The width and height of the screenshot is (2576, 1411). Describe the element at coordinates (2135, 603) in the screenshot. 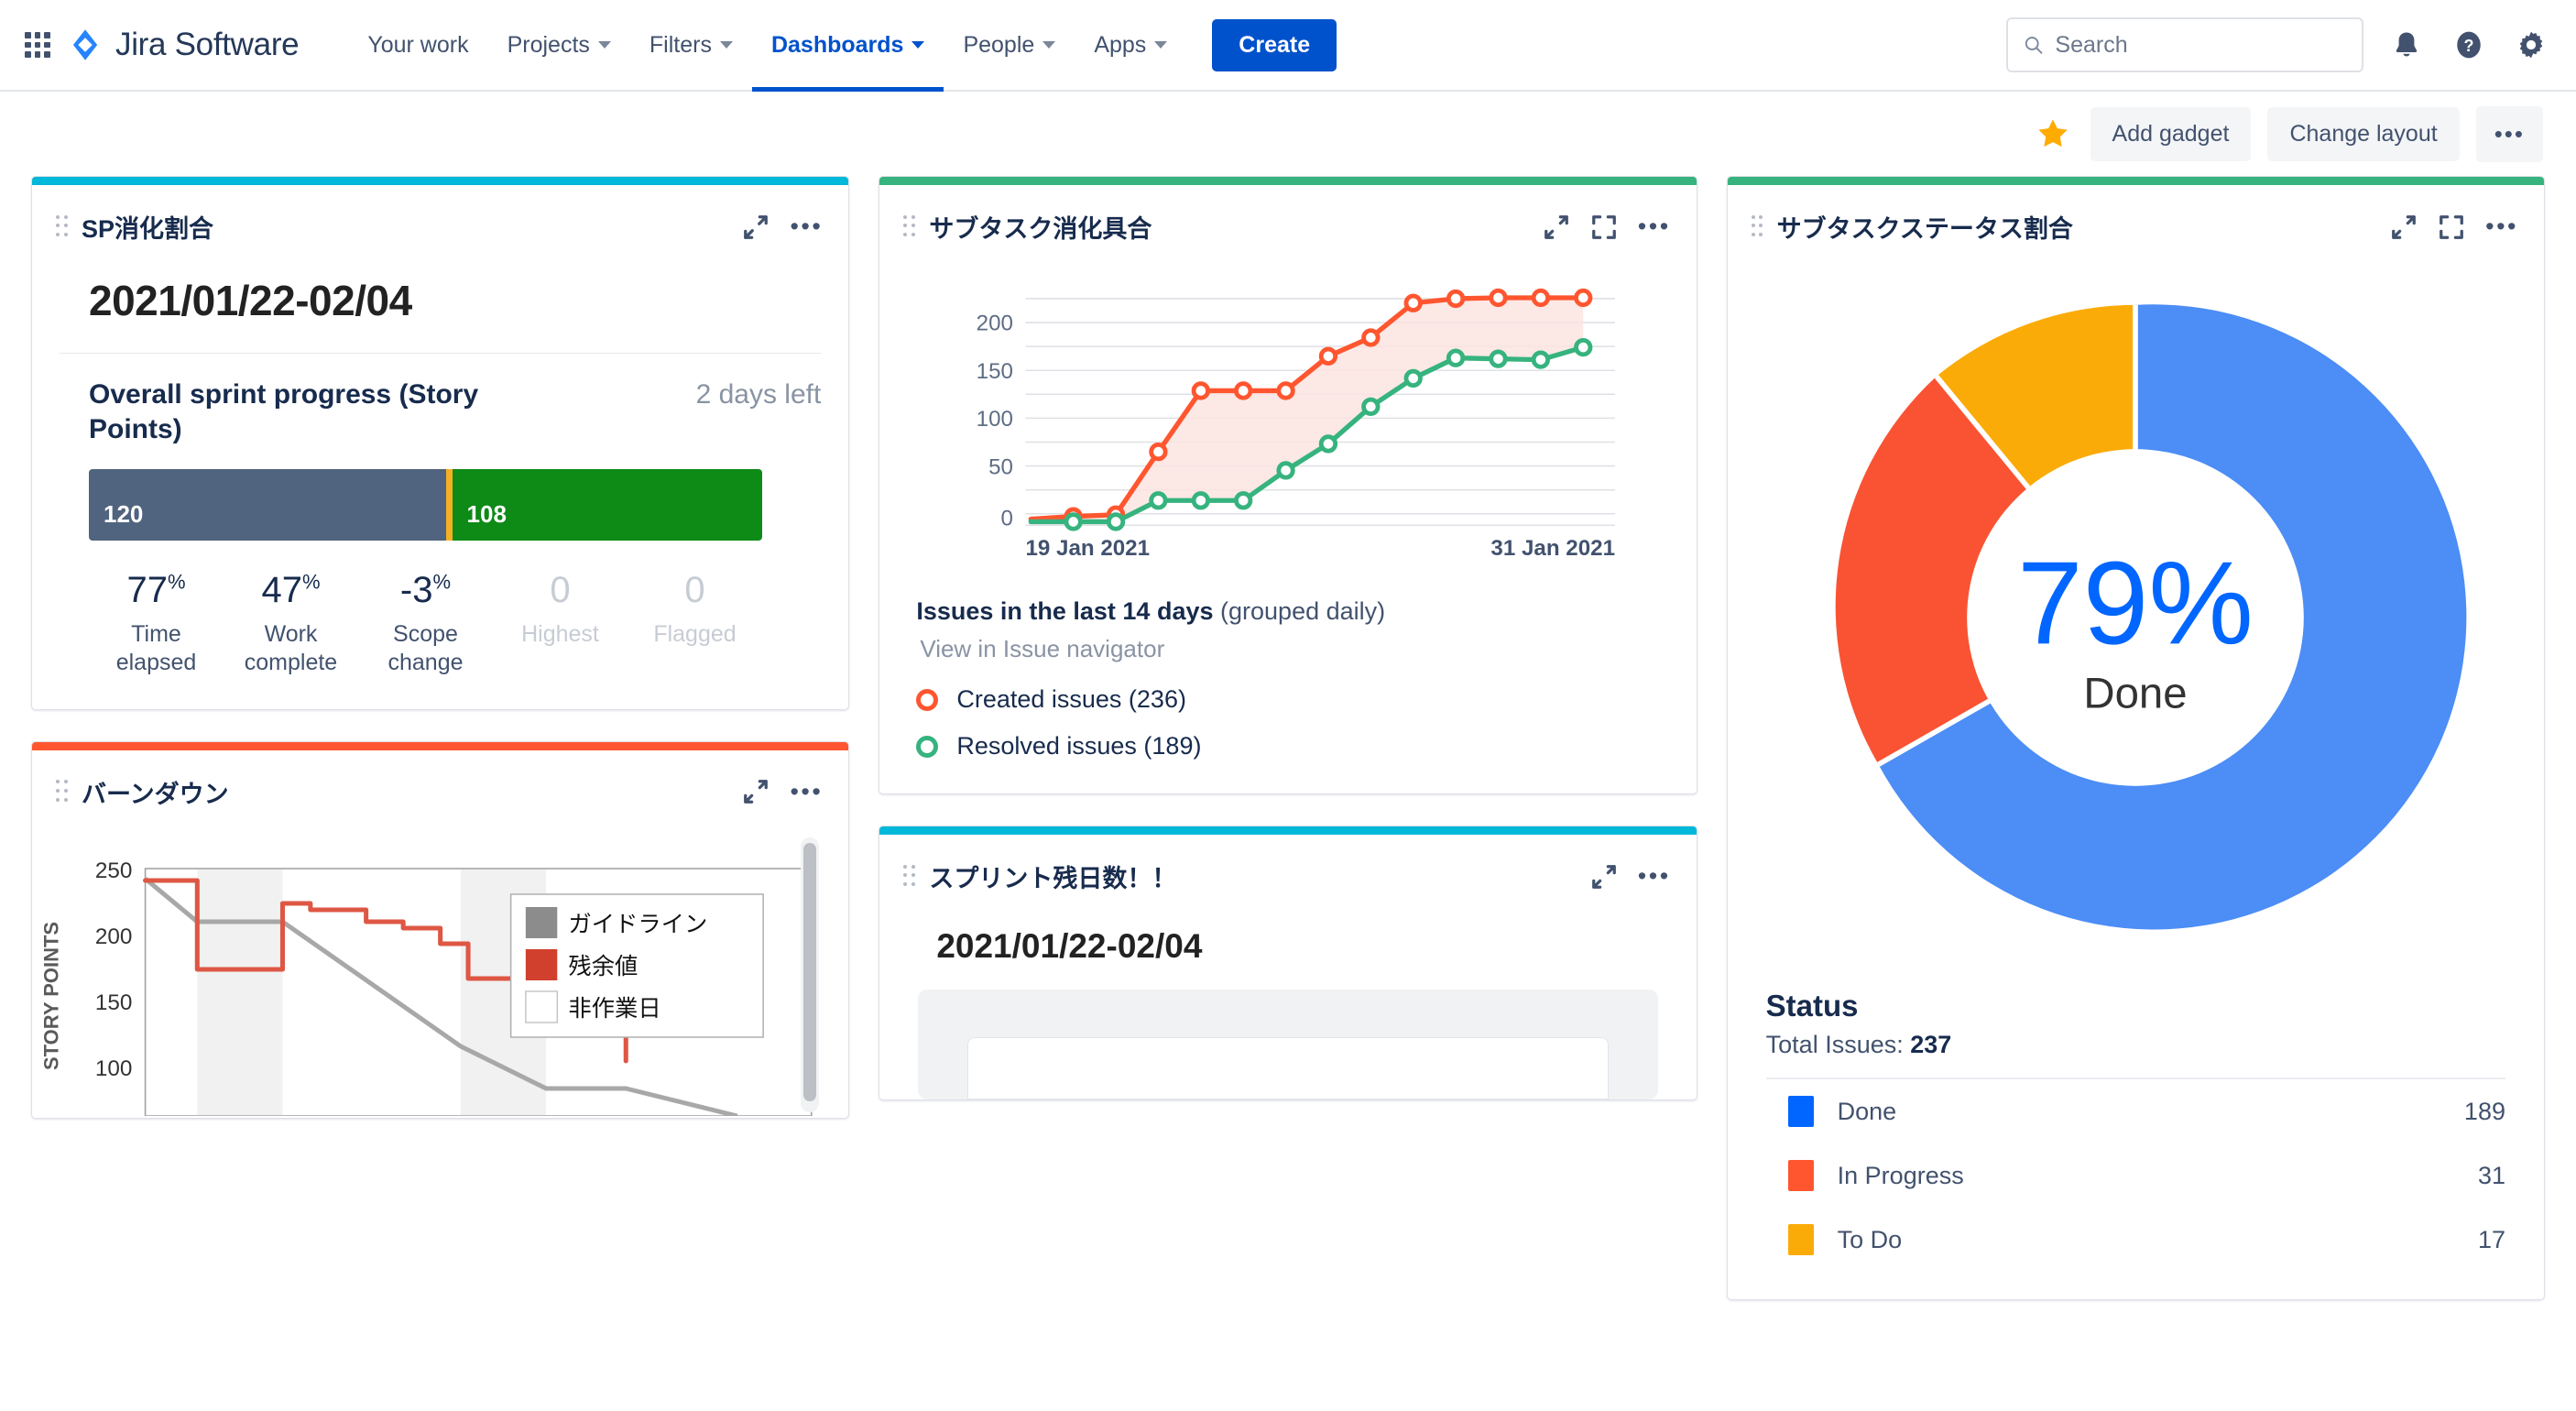

I see `donut-center-value: 79%` at that location.